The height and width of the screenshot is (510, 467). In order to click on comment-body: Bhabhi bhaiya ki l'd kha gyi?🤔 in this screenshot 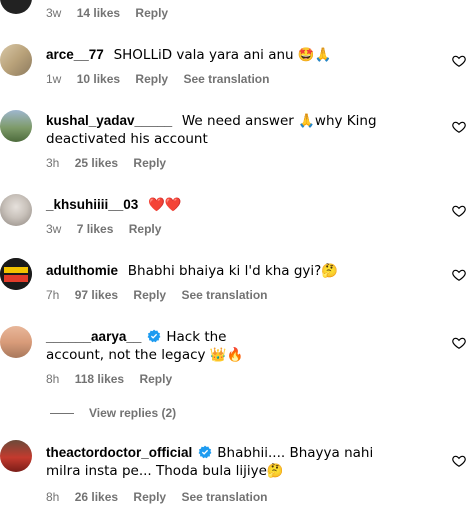, I will do `click(233, 271)`.